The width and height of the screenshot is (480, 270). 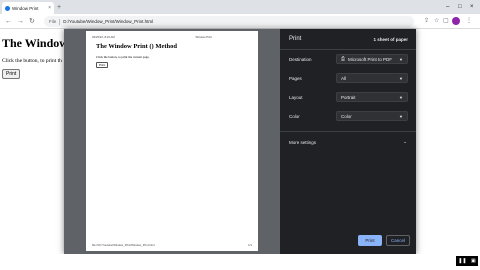 I want to click on chevron-down-icon: ⌄, so click(x=405, y=141).